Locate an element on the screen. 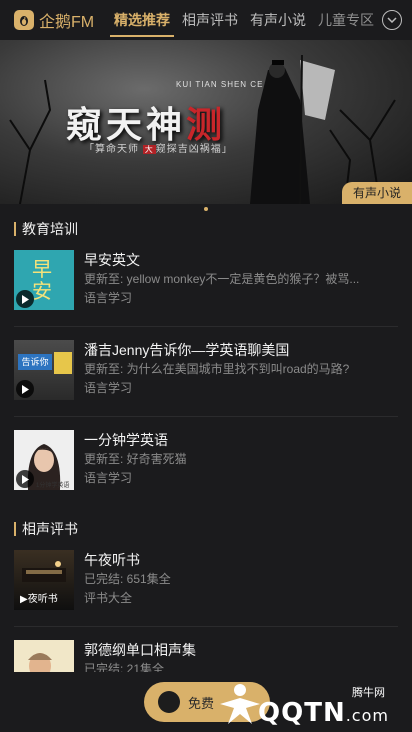 The width and height of the screenshot is (412, 732). item-info: 郭德纲单口相声集 已完结: 21集全 is located at coordinates (239, 656).